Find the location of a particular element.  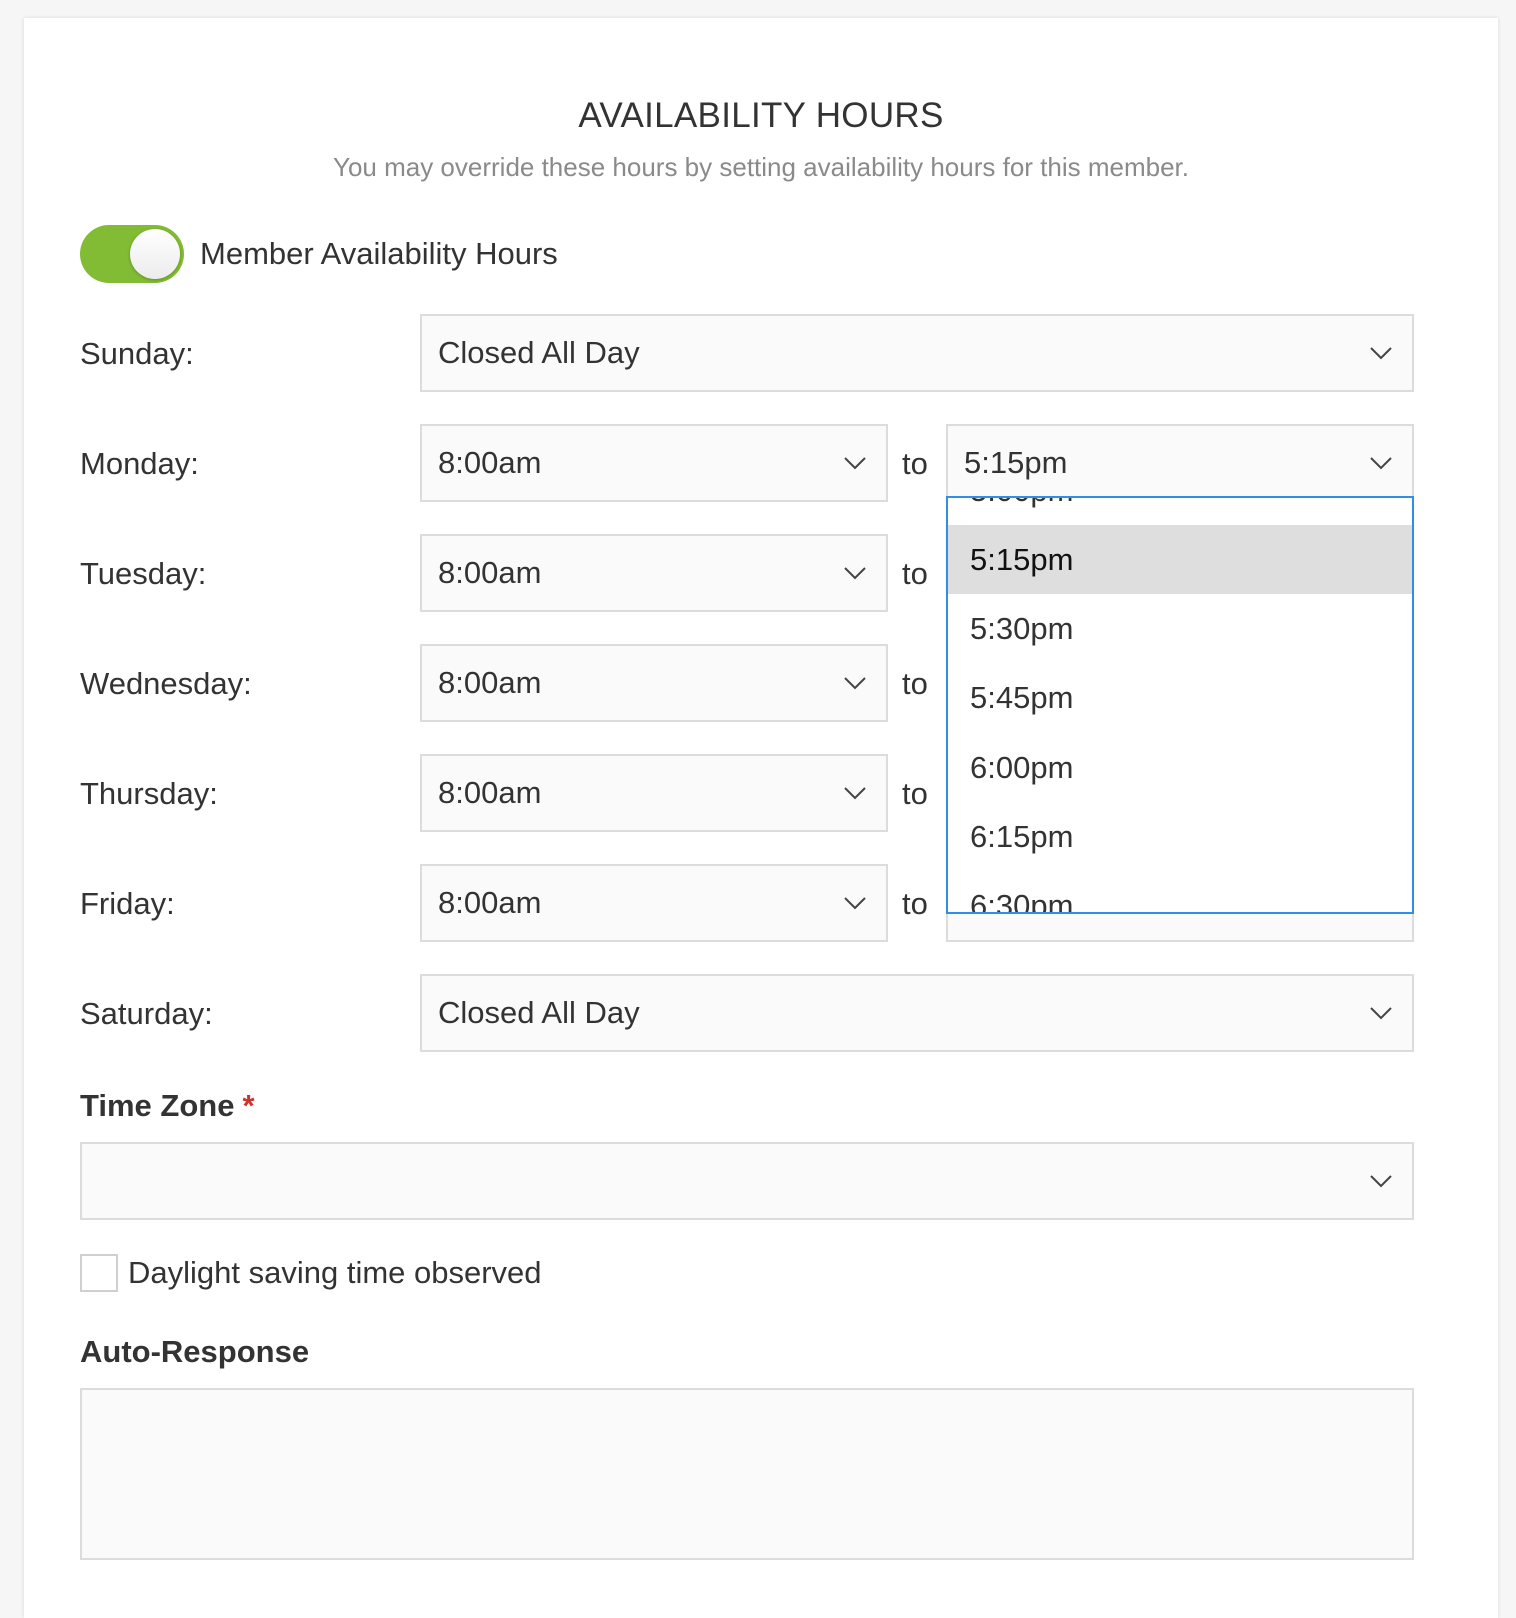

to-label-tuesday: to is located at coordinates (915, 573).